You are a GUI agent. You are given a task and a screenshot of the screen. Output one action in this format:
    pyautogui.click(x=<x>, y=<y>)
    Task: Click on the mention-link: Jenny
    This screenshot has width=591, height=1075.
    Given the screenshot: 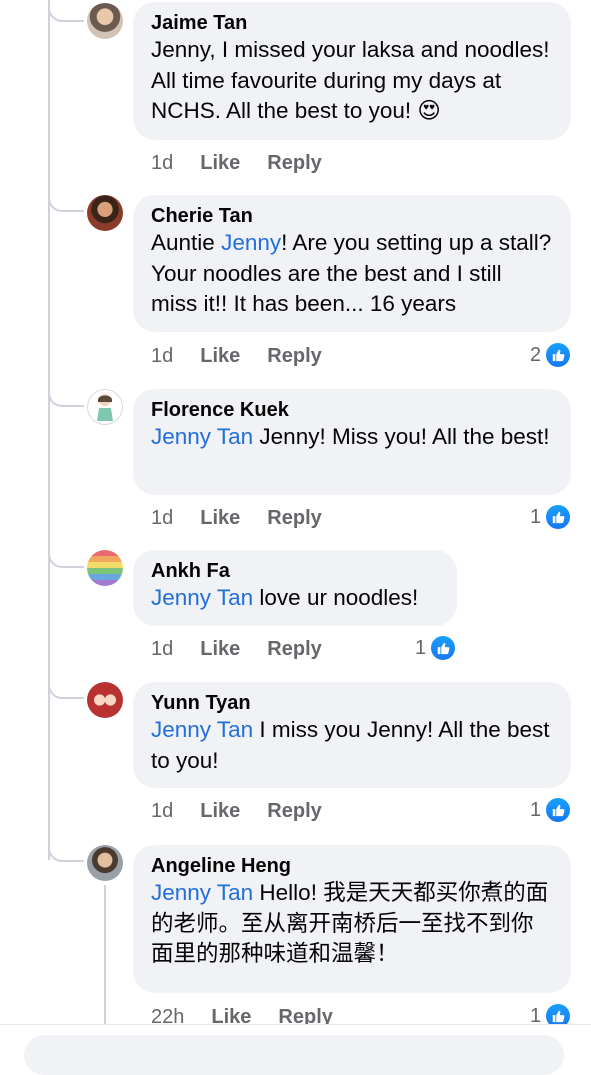 What is the action you would take?
    pyautogui.click(x=251, y=242)
    